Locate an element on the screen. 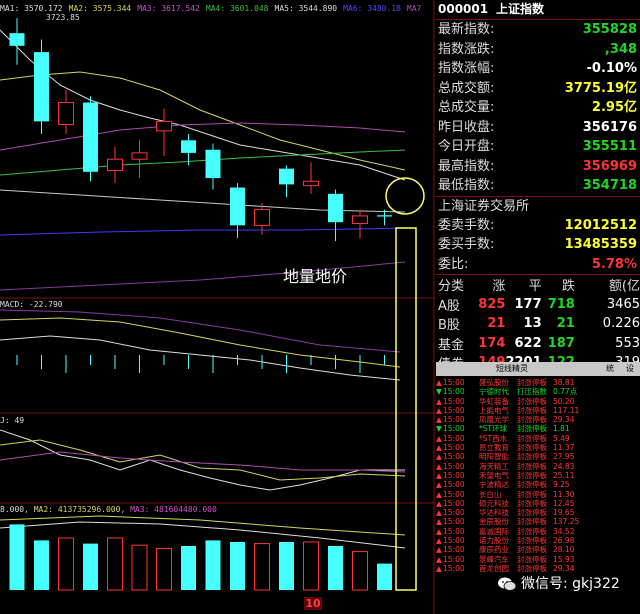 Image resolution: width=640 pixels, height=614 pixels. alert-item: ▲ 15:00 *ST西水 封涨停板 5.49 is located at coordinates (538, 438).